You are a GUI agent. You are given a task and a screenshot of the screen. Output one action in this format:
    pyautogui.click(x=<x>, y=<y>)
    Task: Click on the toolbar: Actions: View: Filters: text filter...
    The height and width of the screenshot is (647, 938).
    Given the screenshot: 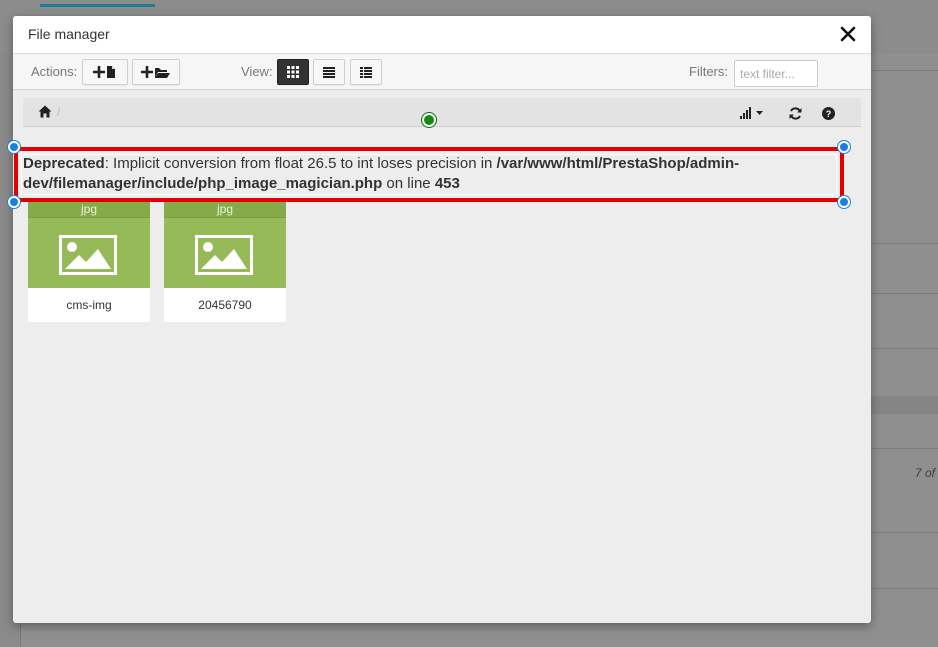 What is the action you would take?
    pyautogui.click(x=442, y=72)
    